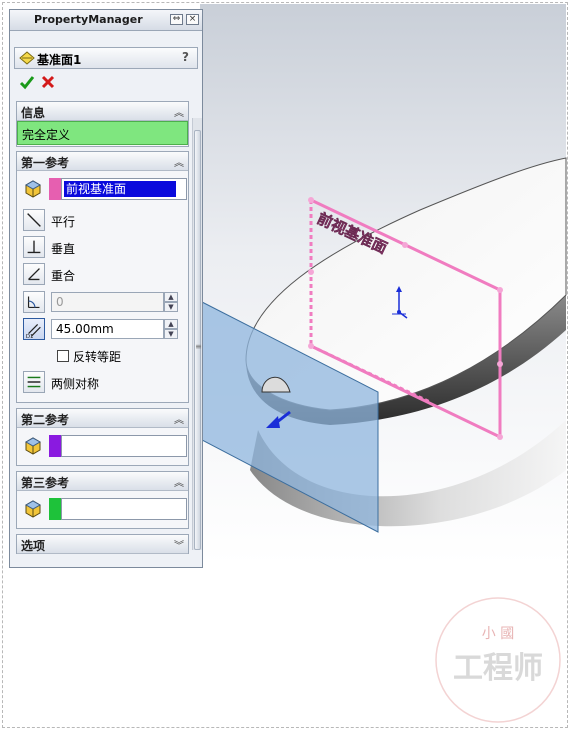 This screenshot has width=572, height=731. Describe the element at coordinates (48, 82) in the screenshot. I see `x-icon` at that location.